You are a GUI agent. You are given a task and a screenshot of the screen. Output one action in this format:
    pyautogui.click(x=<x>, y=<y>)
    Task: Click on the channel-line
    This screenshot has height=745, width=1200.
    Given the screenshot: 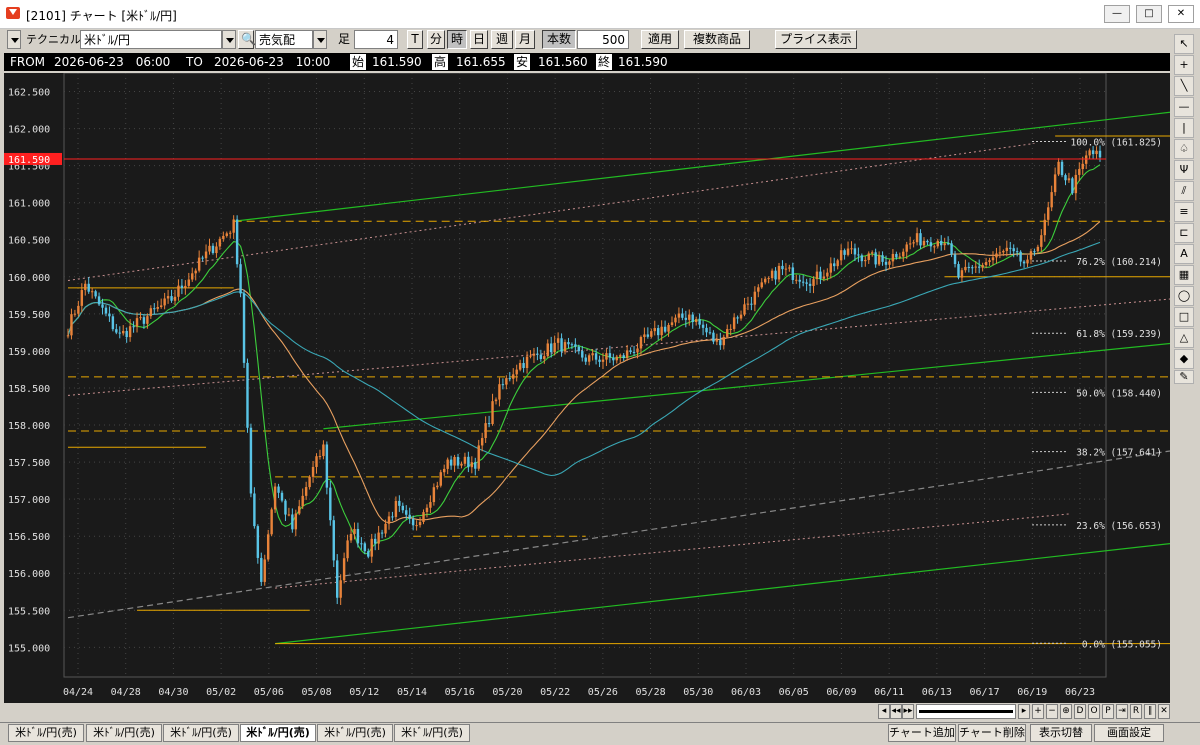 What is the action you would take?
    pyautogui.click(x=672, y=551)
    